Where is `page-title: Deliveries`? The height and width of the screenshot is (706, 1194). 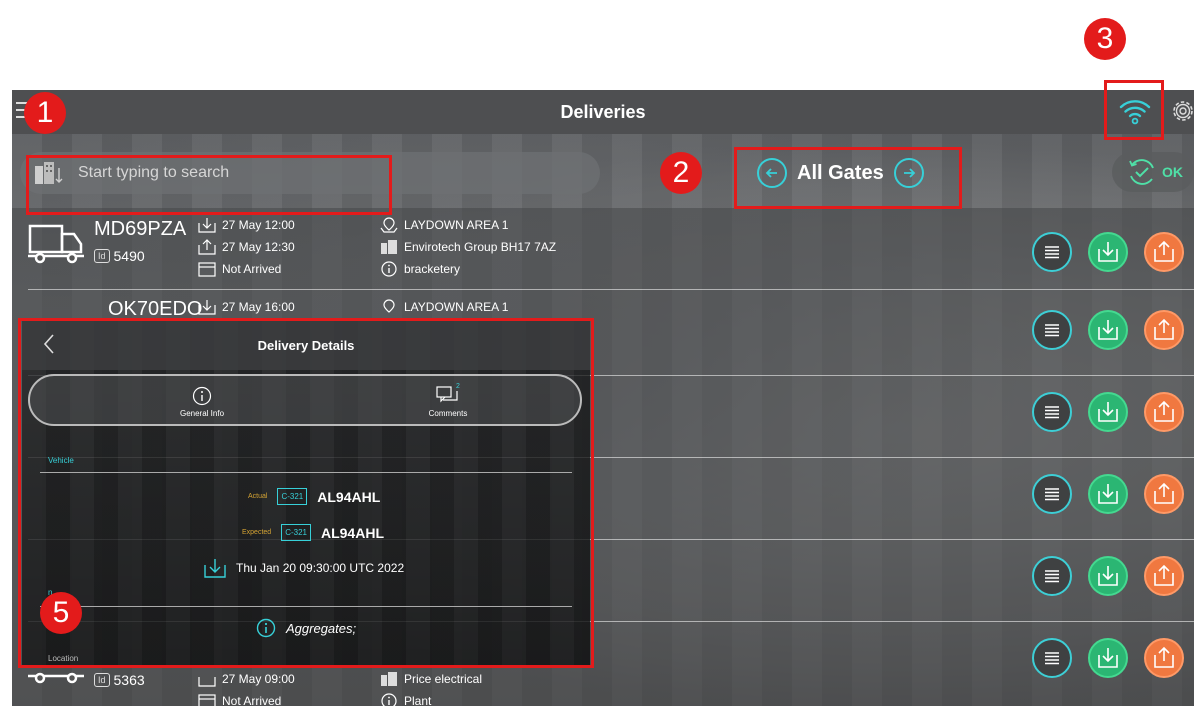
page-title: Deliveries is located at coordinates (603, 111).